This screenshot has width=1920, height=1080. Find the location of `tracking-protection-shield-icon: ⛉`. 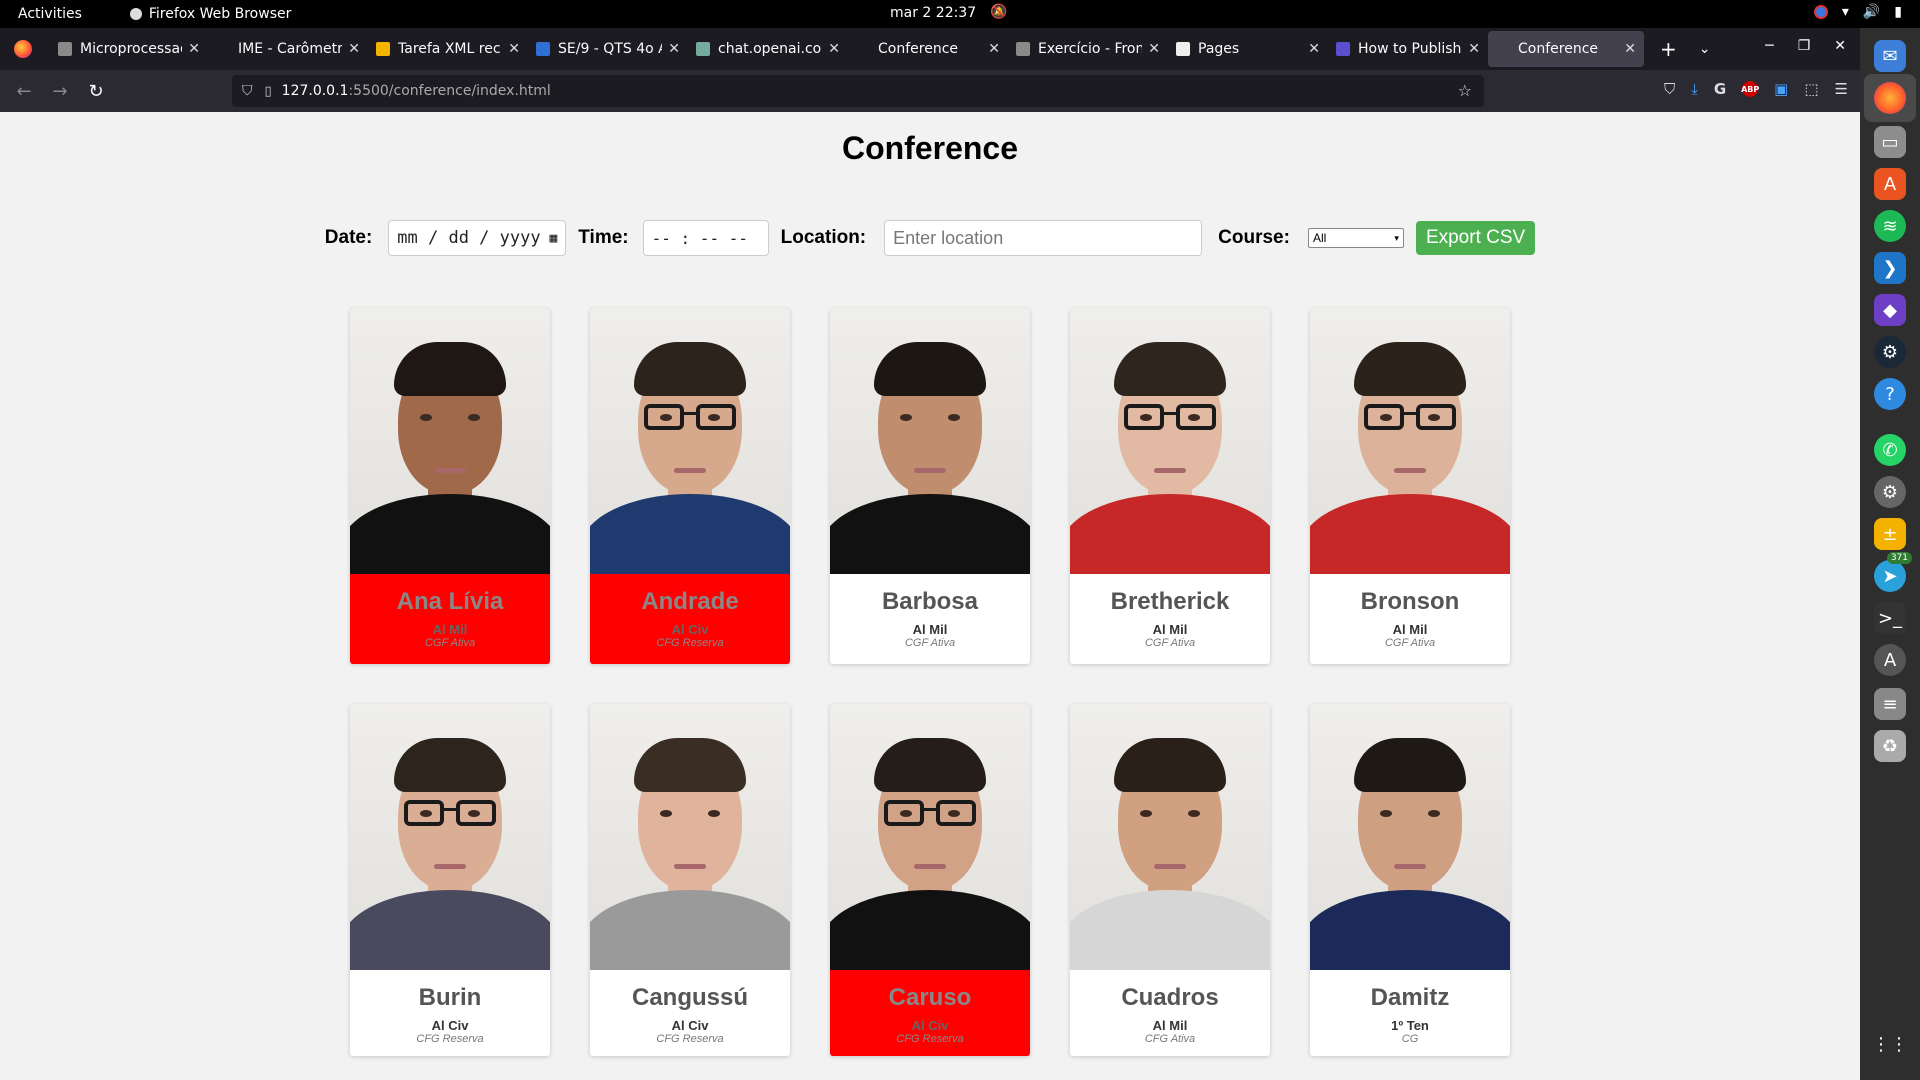

tracking-protection-shield-icon: ⛉ is located at coordinates (247, 91).